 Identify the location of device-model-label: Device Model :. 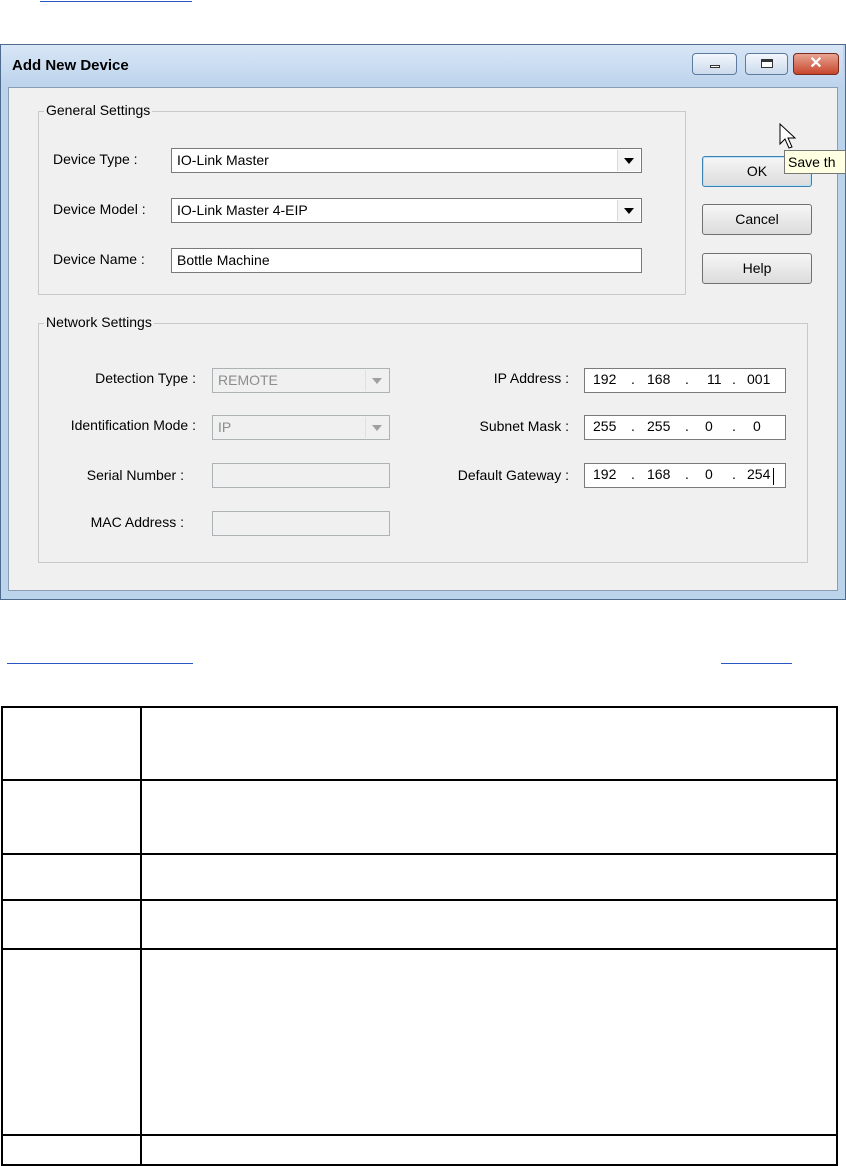
(99, 209).